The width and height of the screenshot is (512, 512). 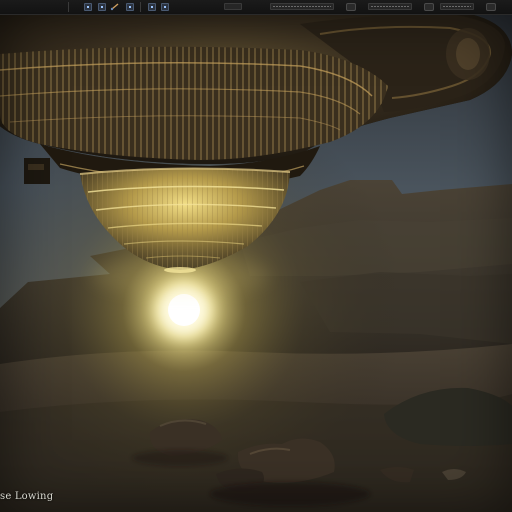 I want to click on grid-toggle, so click(x=429, y=7).